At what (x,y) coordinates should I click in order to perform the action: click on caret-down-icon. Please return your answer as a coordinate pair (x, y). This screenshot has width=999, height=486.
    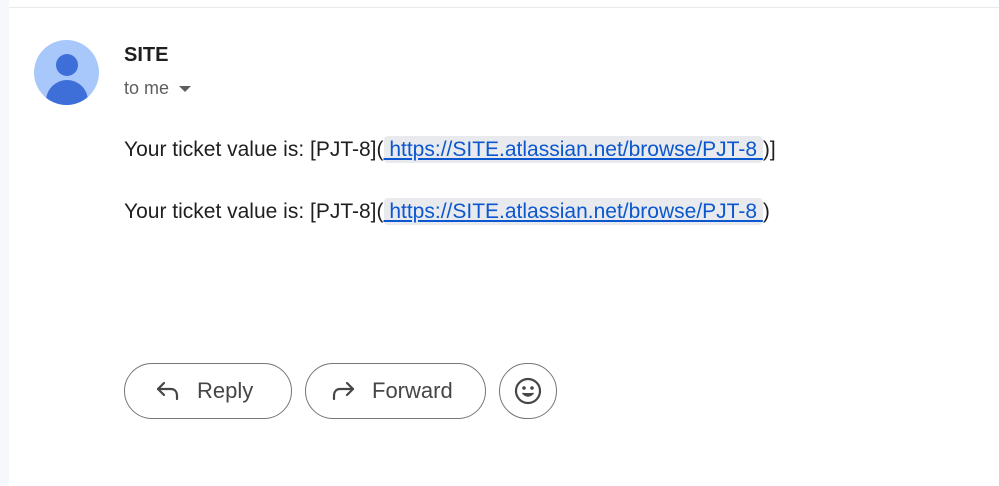
    Looking at the image, I should click on (185, 88).